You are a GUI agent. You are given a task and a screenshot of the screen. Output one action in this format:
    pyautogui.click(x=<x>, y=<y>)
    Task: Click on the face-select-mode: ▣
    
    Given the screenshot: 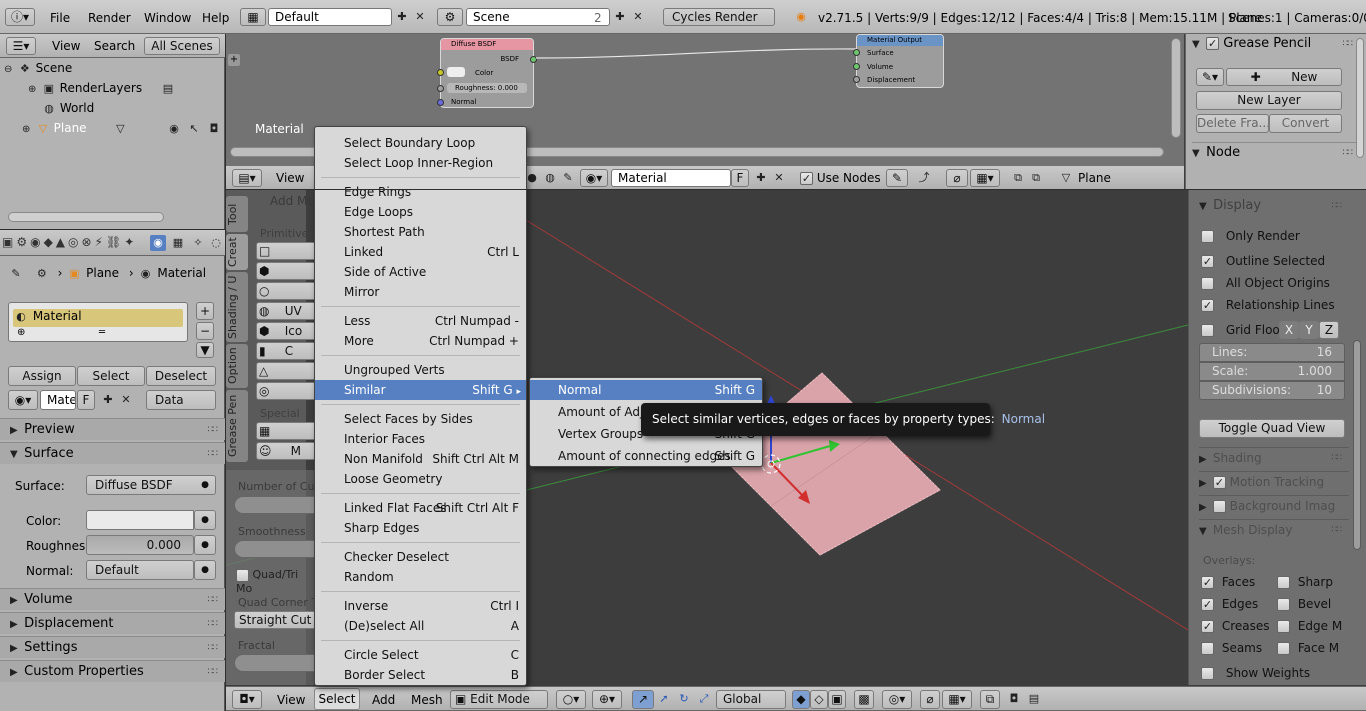 What is the action you would take?
    pyautogui.click(x=837, y=699)
    